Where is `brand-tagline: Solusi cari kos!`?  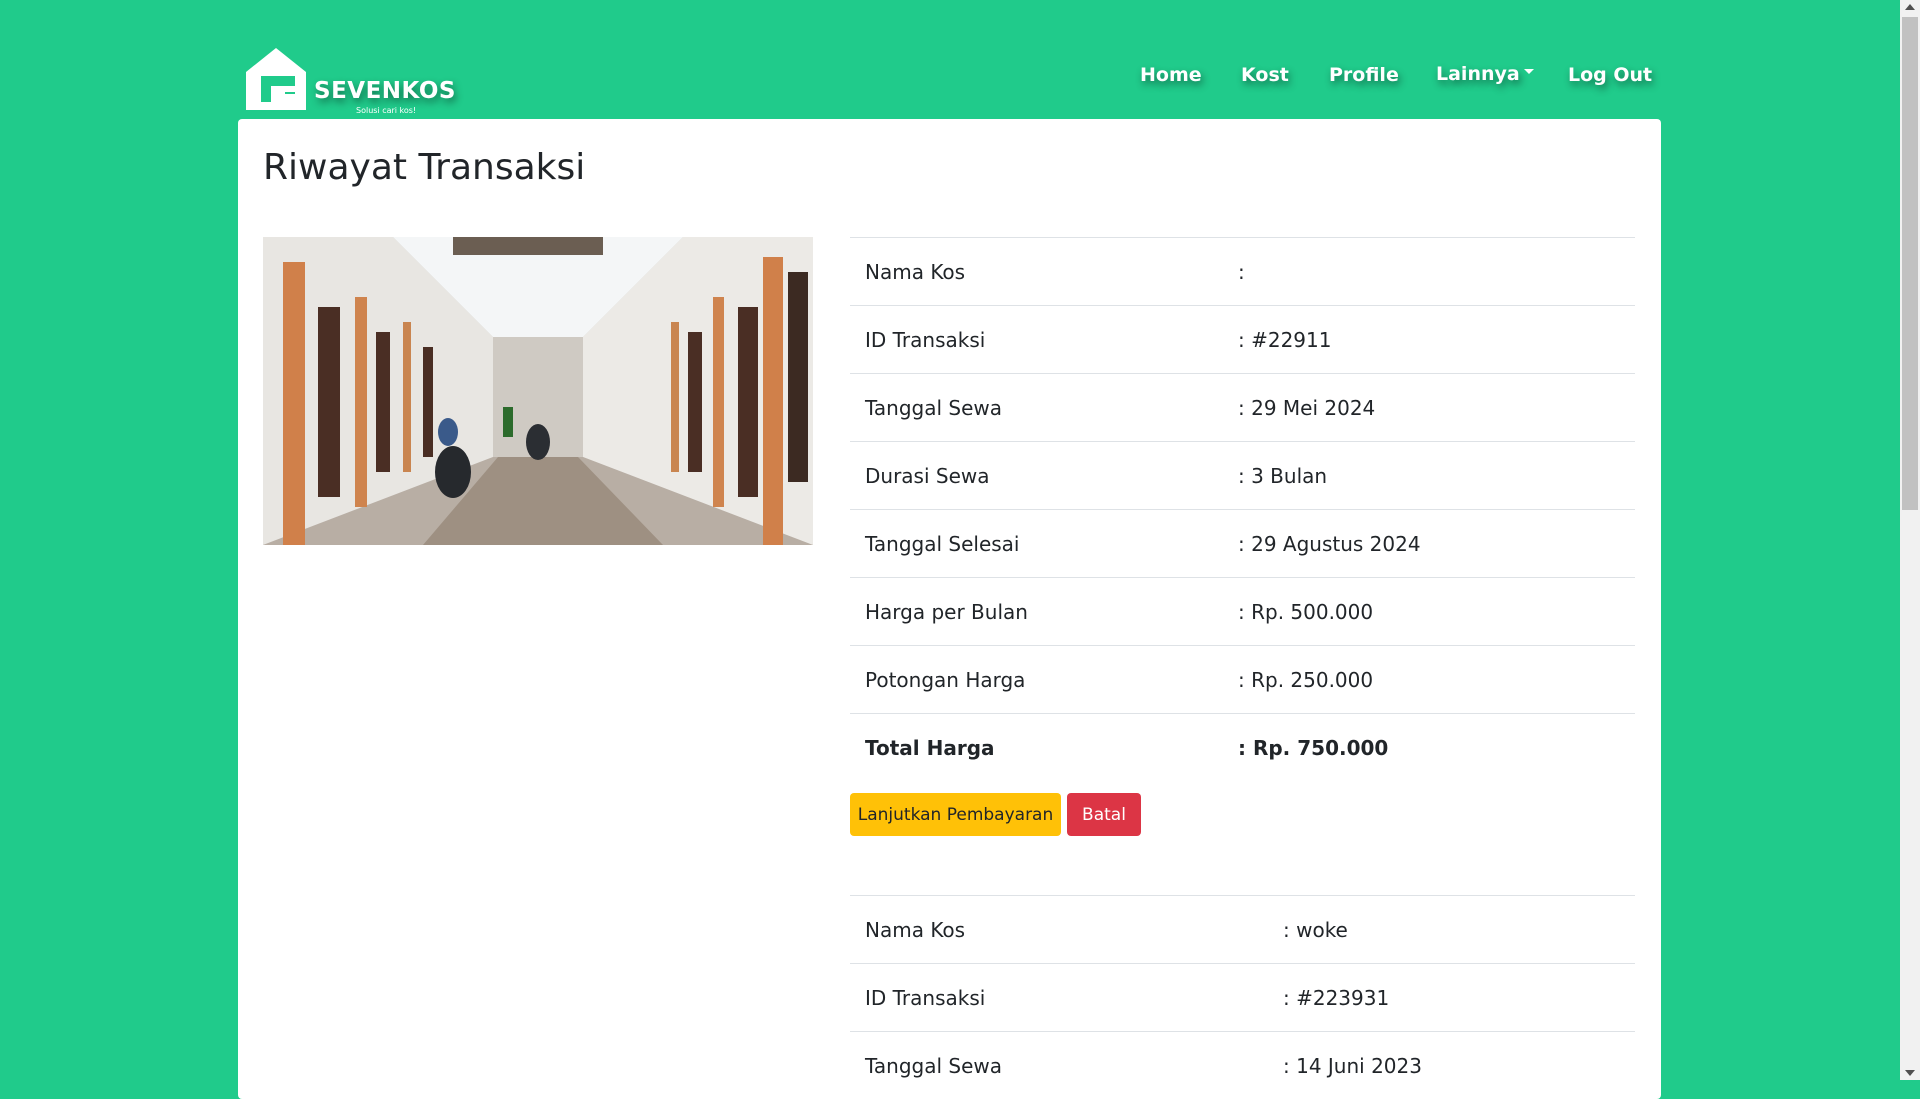 brand-tagline: Solusi cari kos! is located at coordinates (386, 110).